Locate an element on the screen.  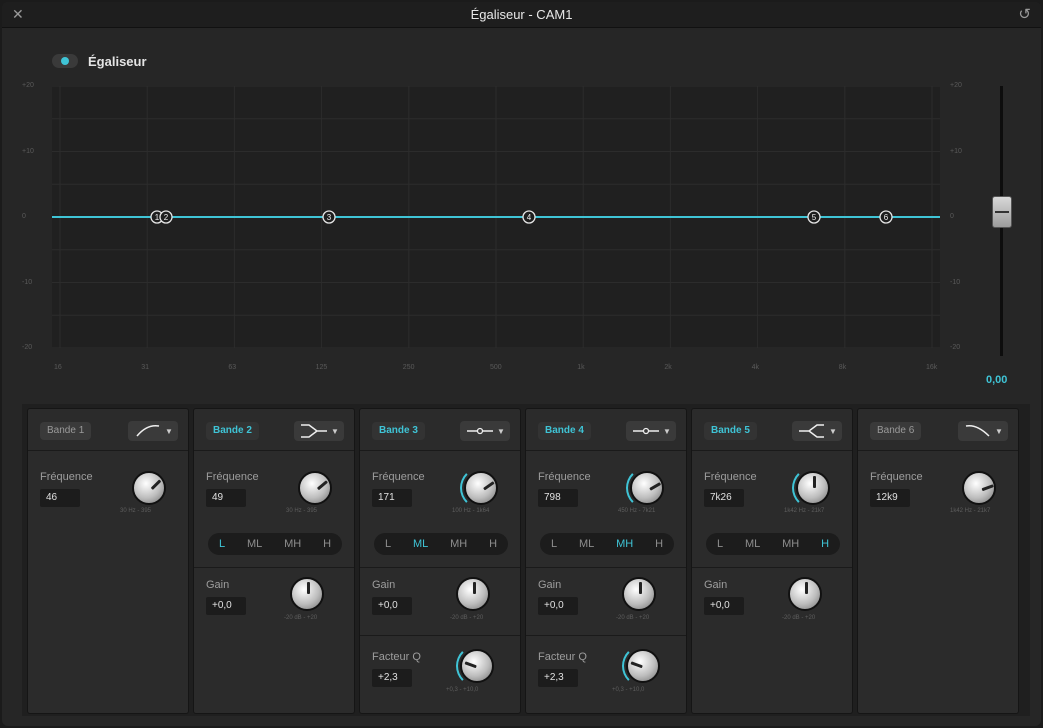
y-axis-label-left: 0 is located at coordinates (24, 216).